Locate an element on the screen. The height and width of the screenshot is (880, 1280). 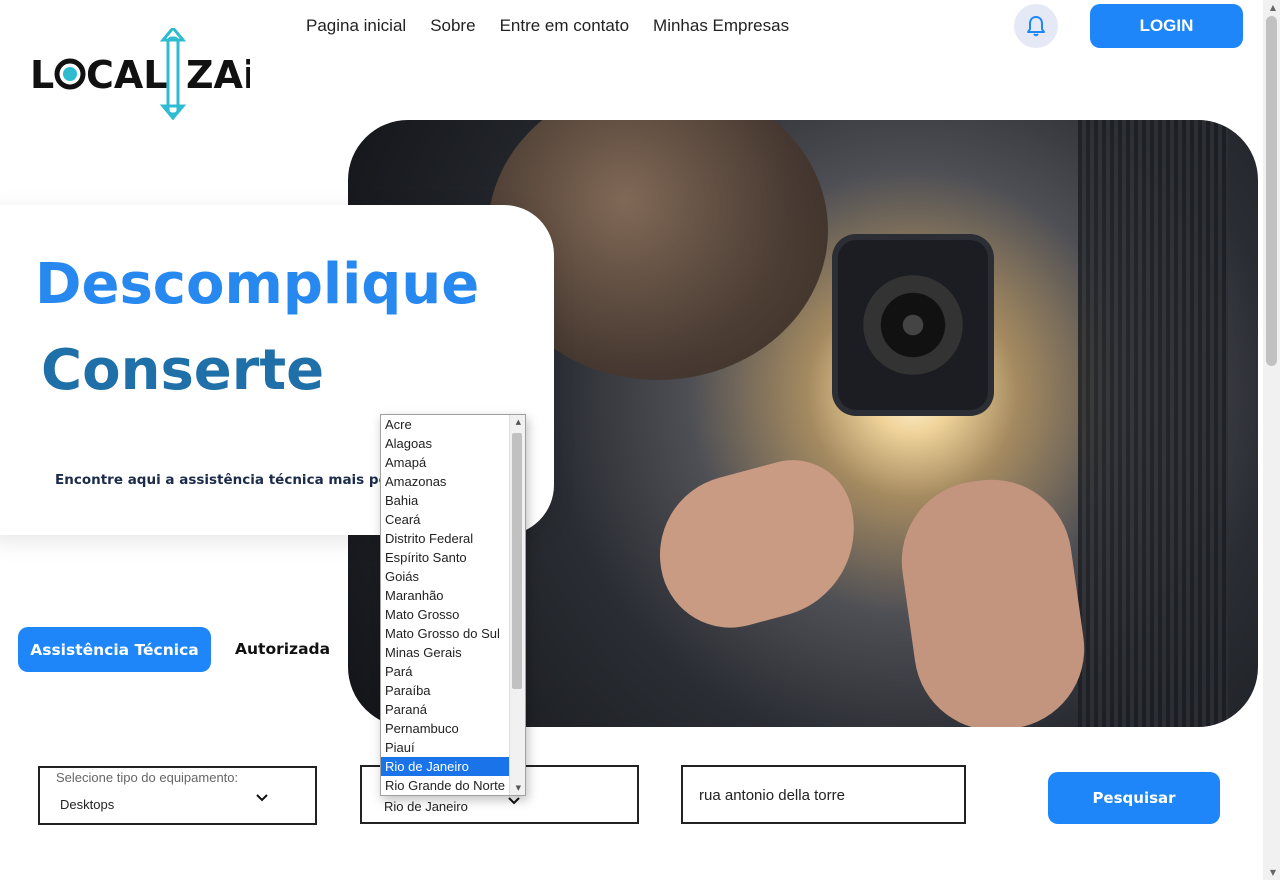
state-option: Paraíba is located at coordinates (445, 690).